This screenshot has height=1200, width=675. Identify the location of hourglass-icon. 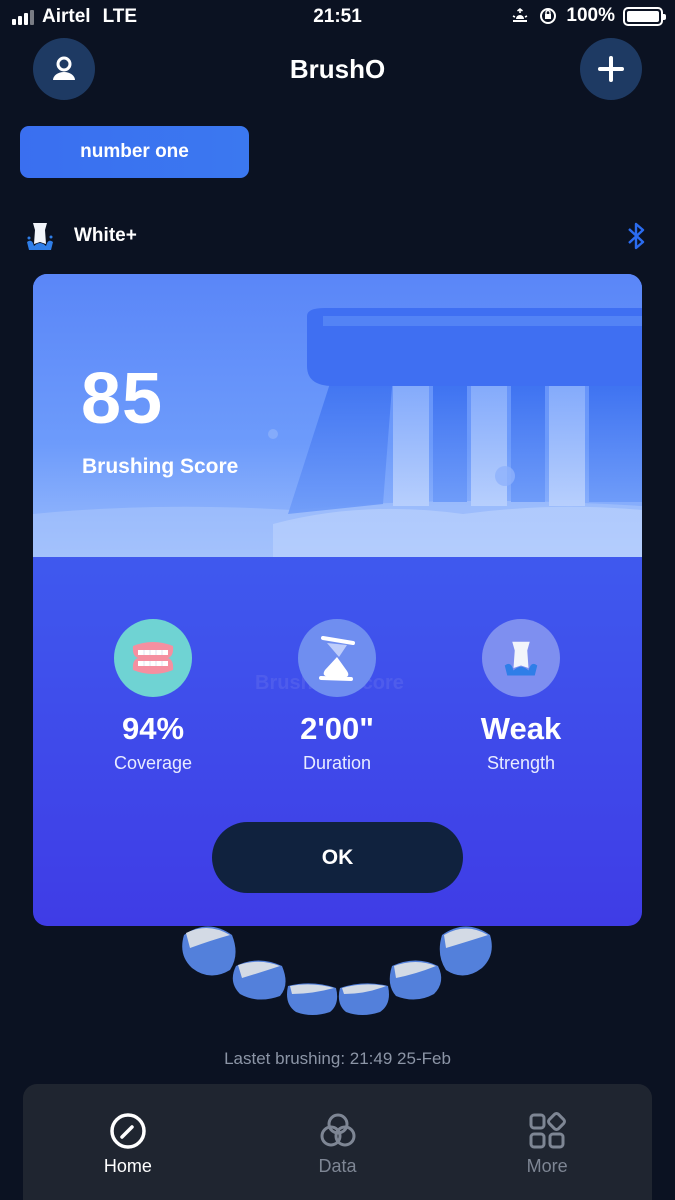
(337, 658).